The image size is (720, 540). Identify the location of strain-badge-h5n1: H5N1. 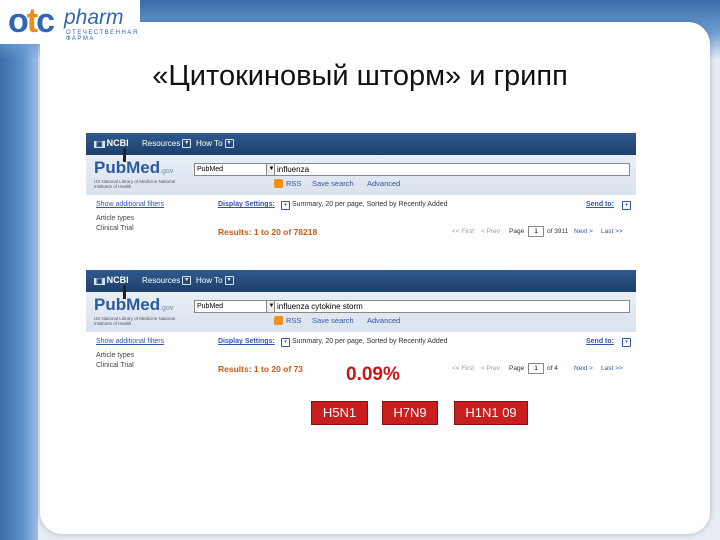
(339, 413).